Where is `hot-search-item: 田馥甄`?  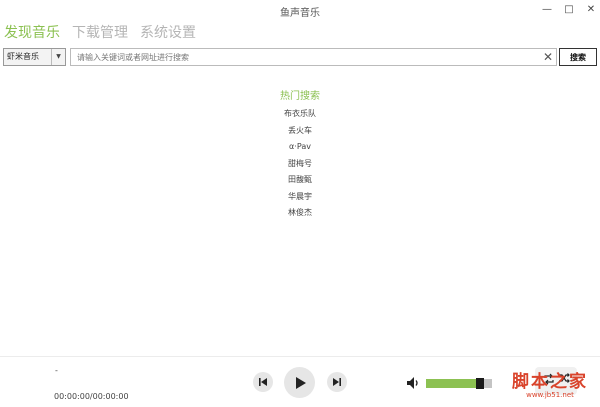 hot-search-item: 田馥甄 is located at coordinates (300, 180).